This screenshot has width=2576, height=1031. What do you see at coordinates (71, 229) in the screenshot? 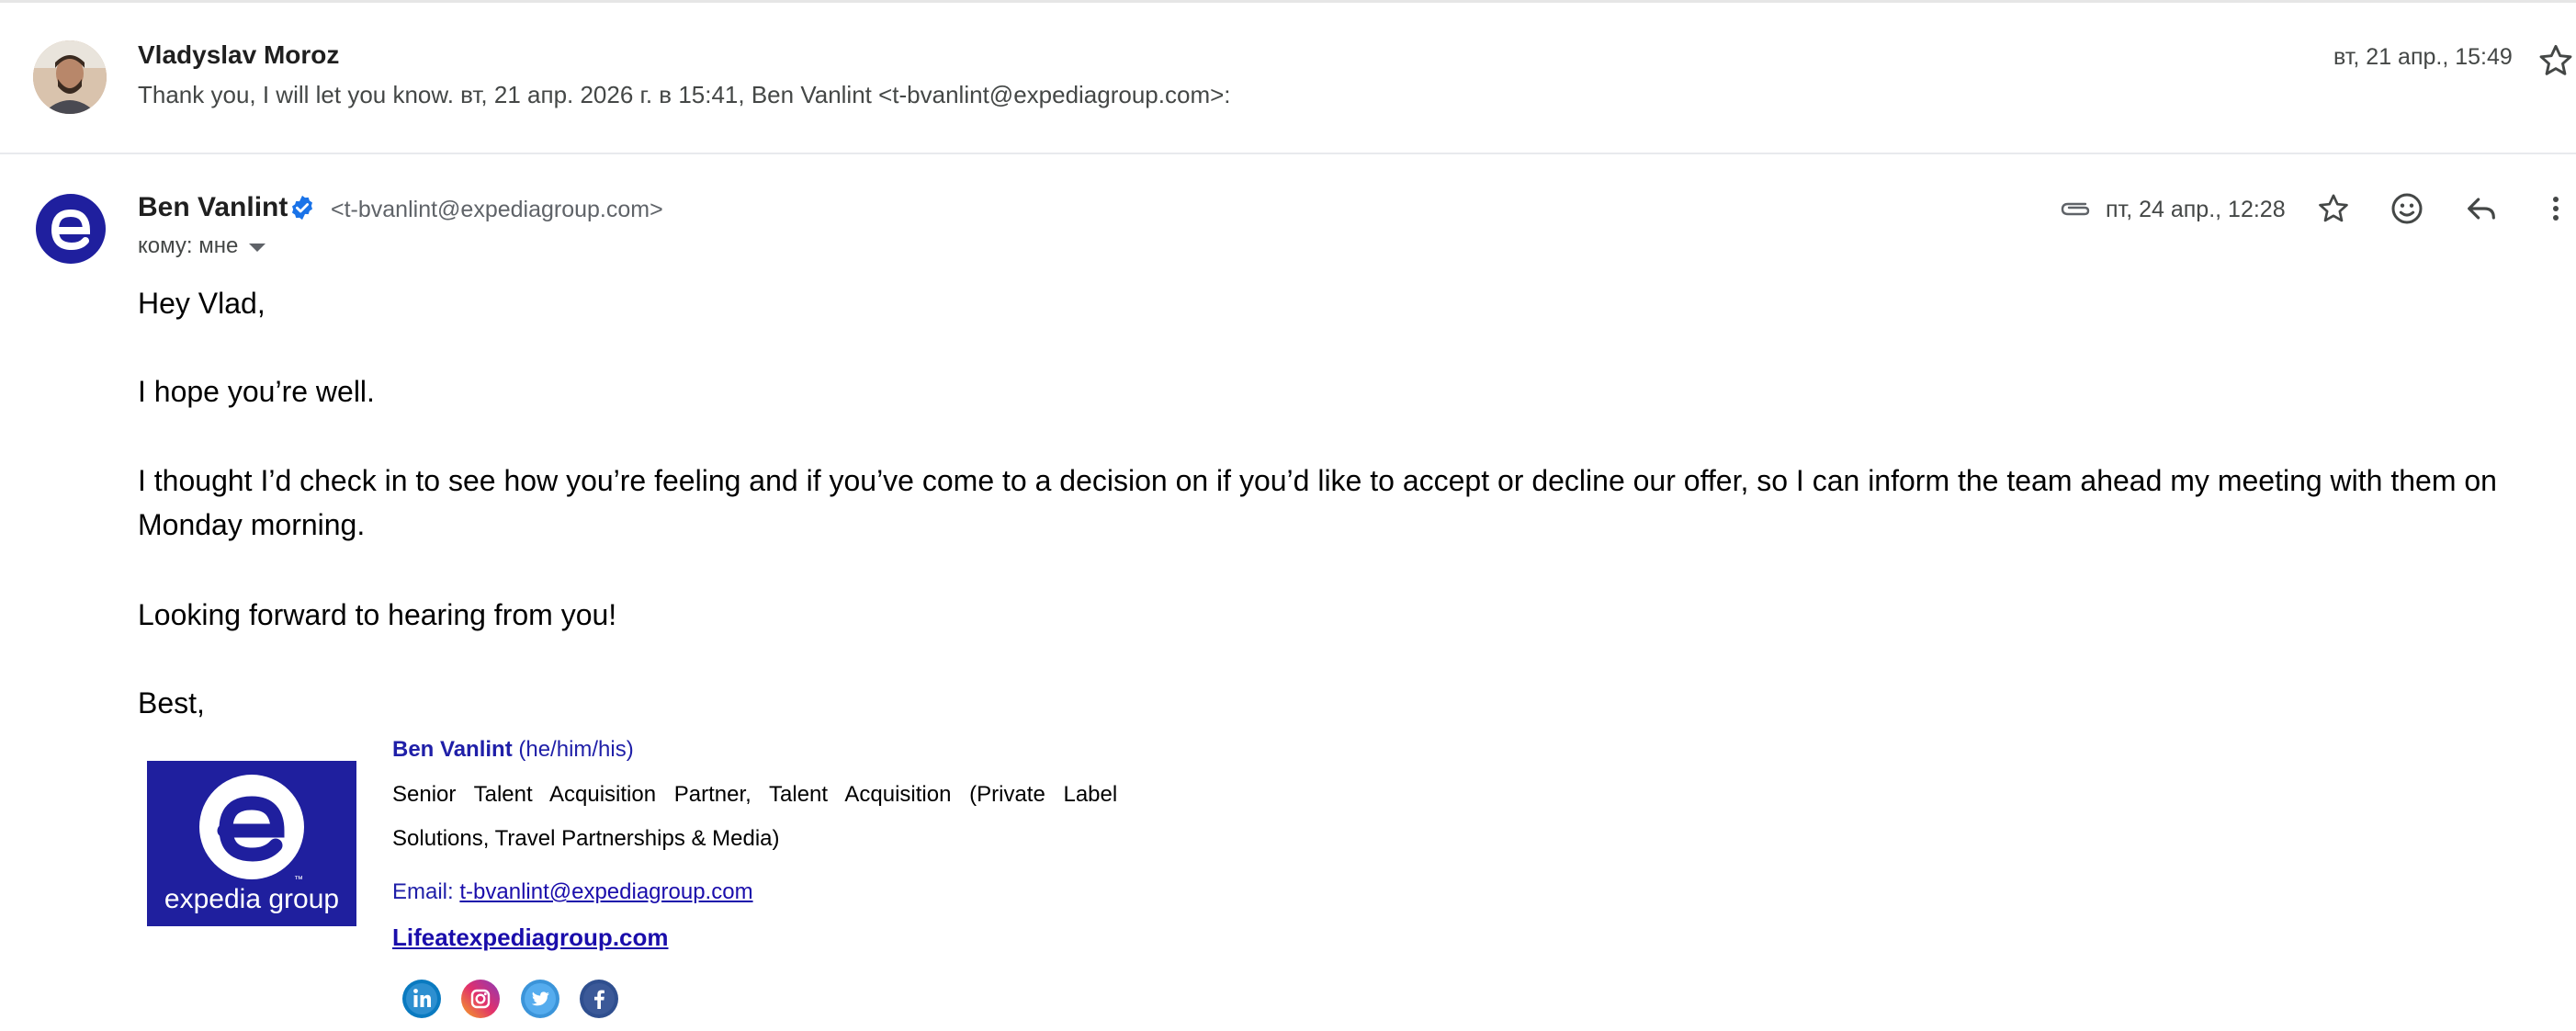
I see `expedia-avatar` at bounding box center [71, 229].